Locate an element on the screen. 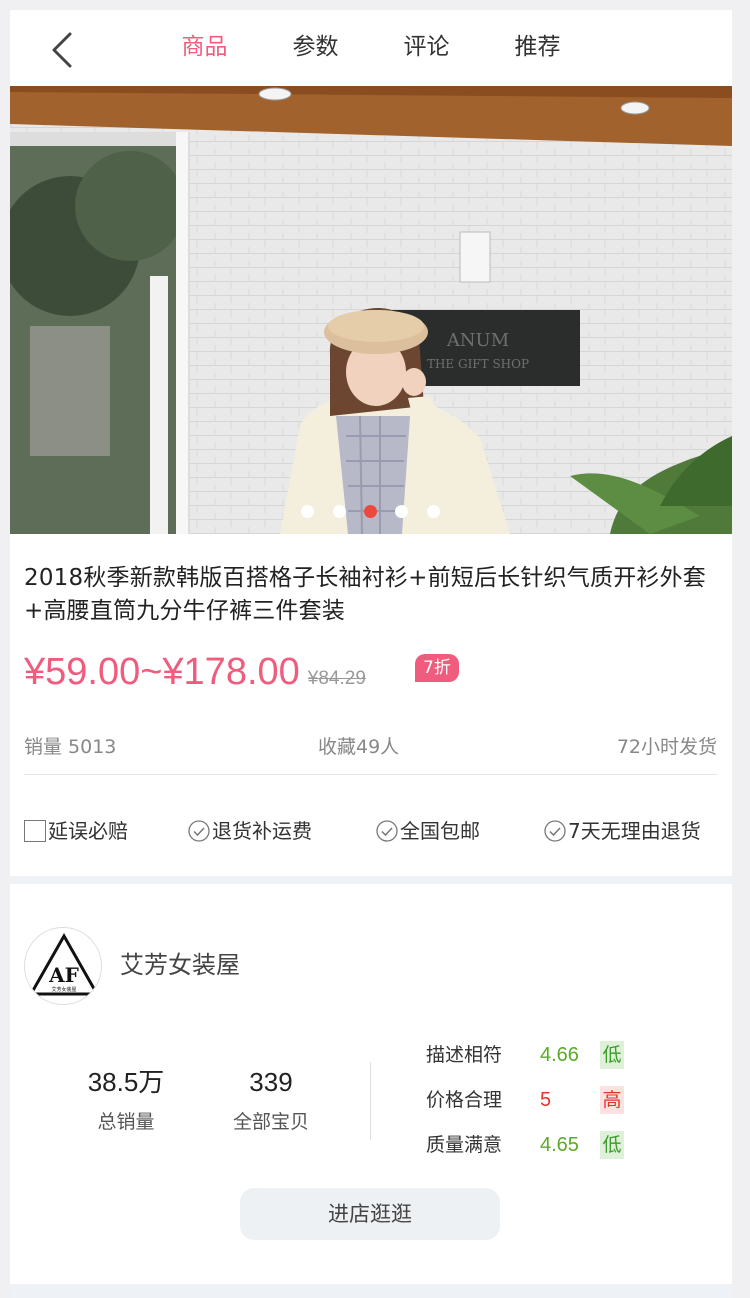 This screenshot has width=750, height=1298. guarantee-delay-compensation: 延误必赔 is located at coordinates (76, 831).